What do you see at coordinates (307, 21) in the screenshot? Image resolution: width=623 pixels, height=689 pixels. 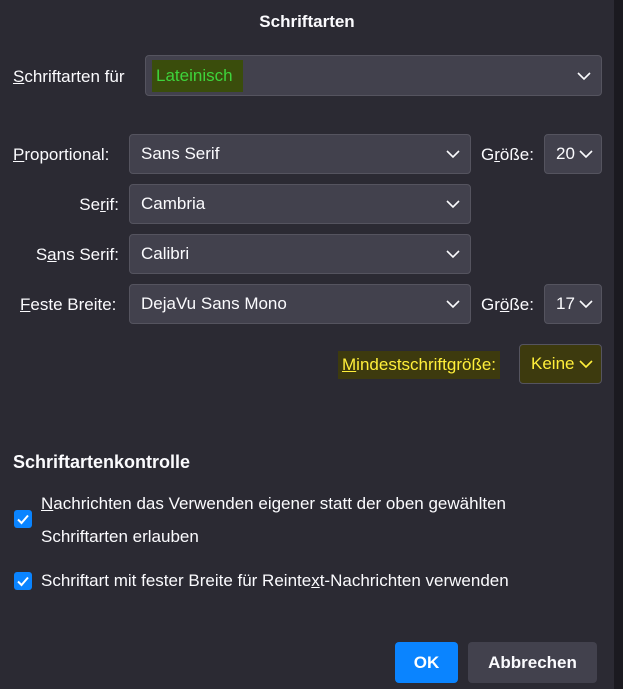 I see `dialog-title: Schriftarten` at bounding box center [307, 21].